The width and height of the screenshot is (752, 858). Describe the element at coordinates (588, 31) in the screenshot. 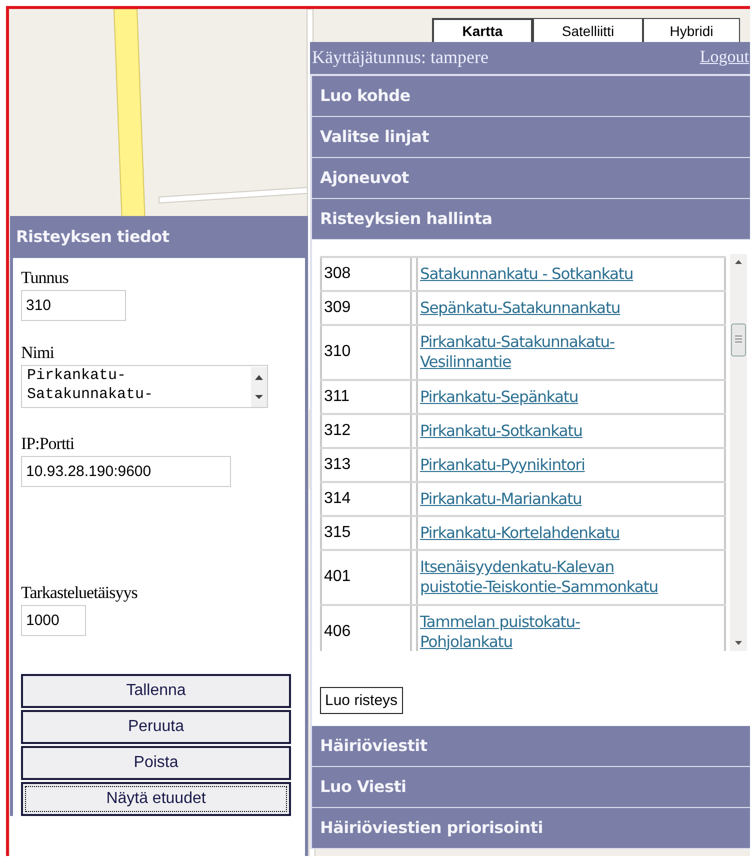

I see `map-type-tab: Satelliitti` at that location.